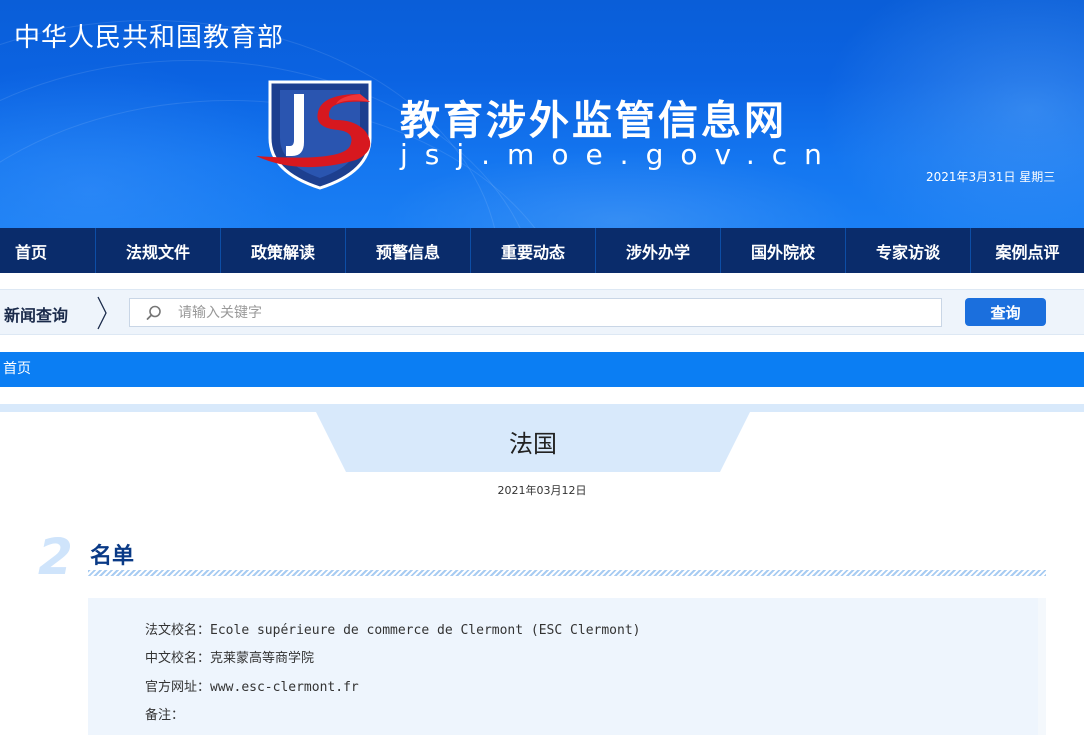 This screenshot has height=735, width=1084. I want to click on chevron-right-icon, so click(102, 313).